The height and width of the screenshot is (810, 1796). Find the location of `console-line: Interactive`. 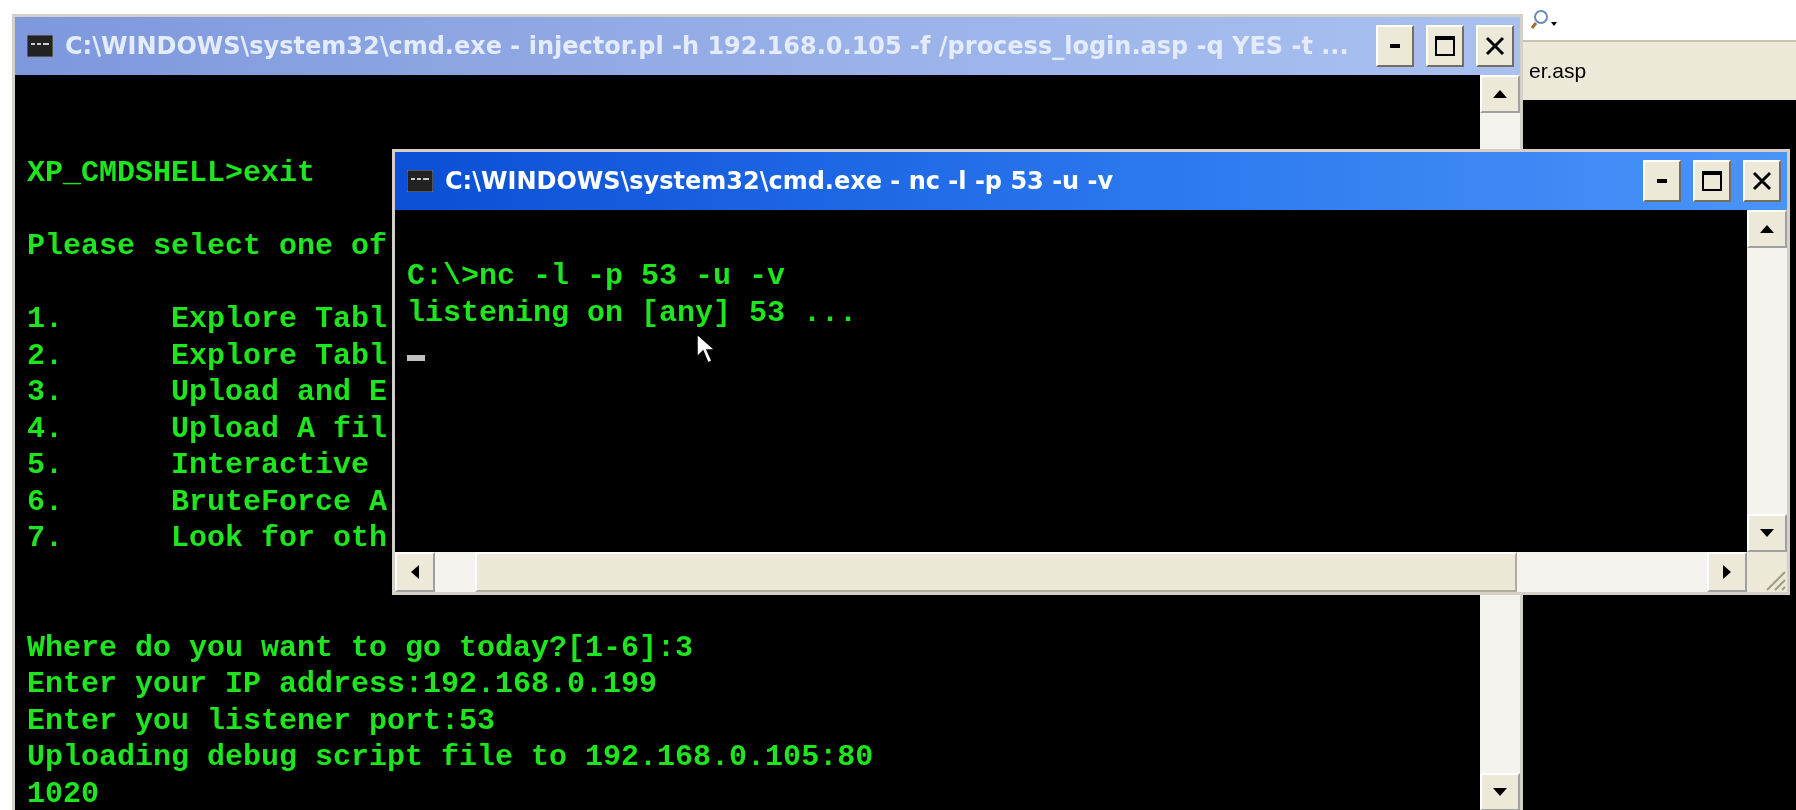

console-line: Interactive is located at coordinates (270, 465).